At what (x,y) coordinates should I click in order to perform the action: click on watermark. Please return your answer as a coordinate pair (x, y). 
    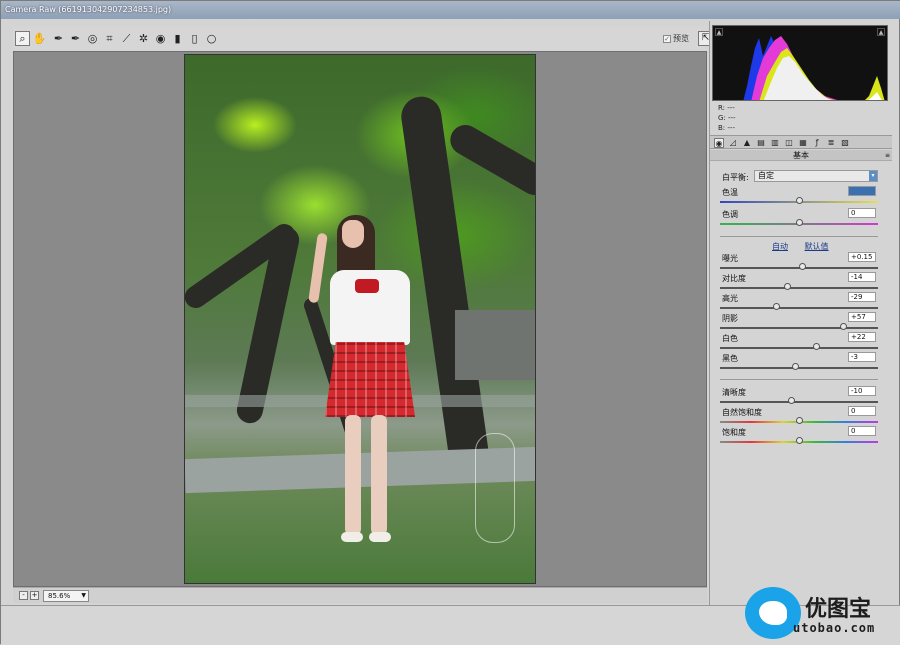
    Looking at the image, I should click on (495, 488).